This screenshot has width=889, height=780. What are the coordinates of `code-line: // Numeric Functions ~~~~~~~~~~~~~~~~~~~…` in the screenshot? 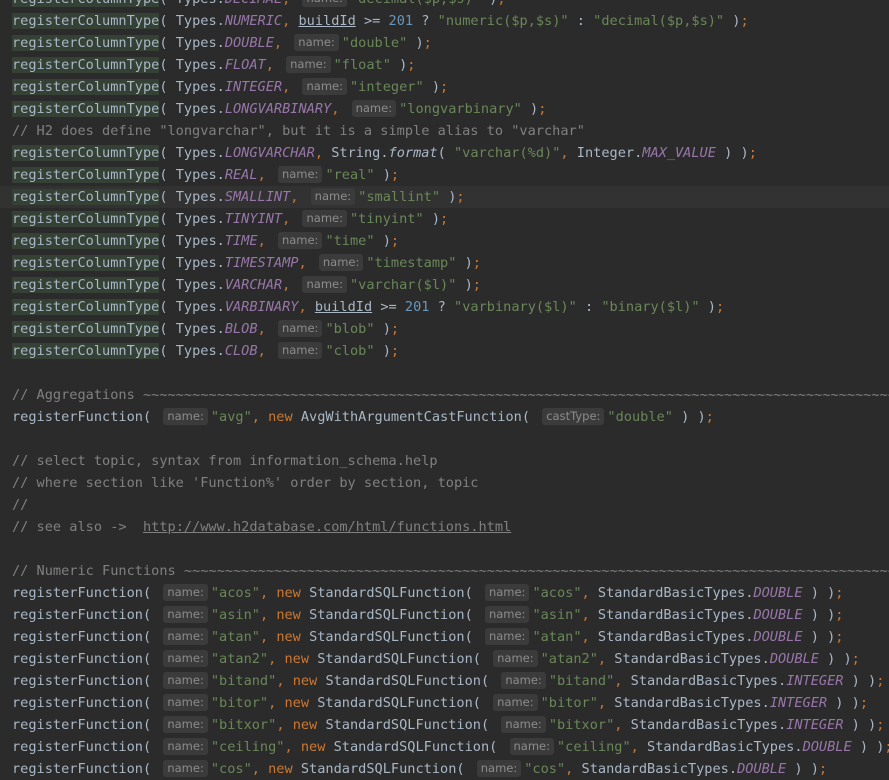 It's located at (444, 571).